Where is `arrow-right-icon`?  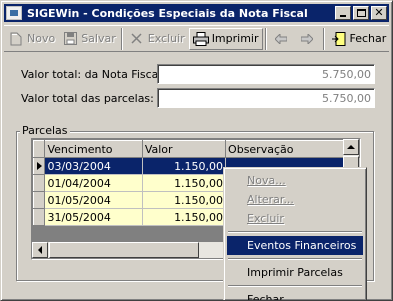
arrow-right-icon is located at coordinates (307, 39).